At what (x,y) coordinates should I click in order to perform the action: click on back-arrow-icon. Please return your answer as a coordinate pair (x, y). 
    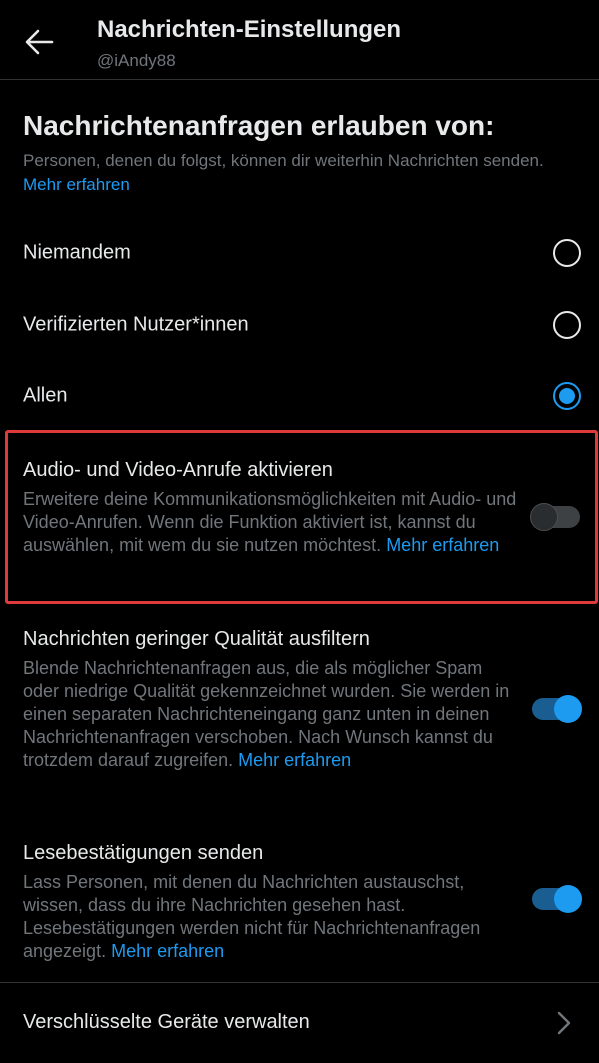
    Looking at the image, I should click on (39, 42).